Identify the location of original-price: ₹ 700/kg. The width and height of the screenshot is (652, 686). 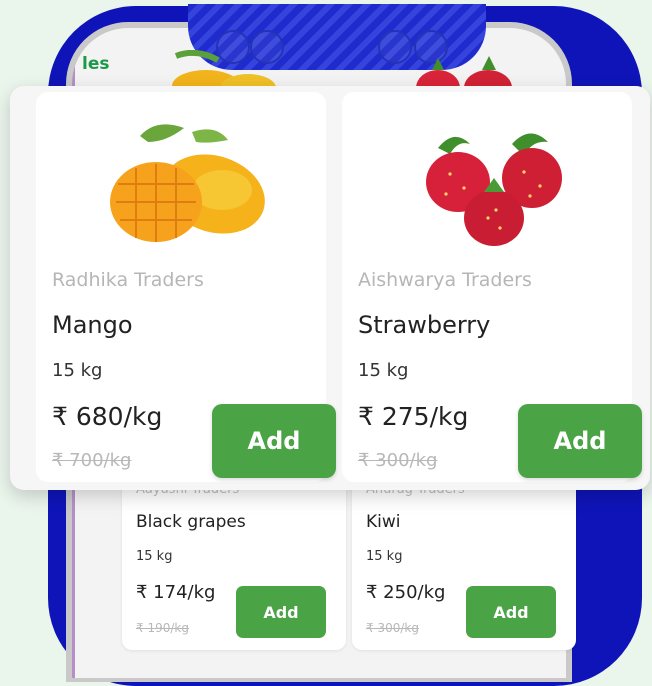
(92, 460).